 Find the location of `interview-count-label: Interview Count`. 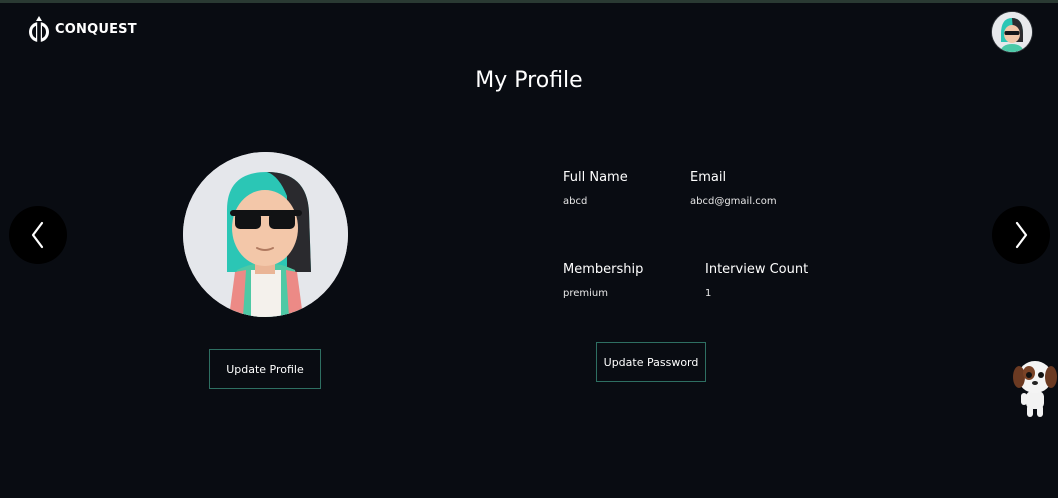

interview-count-label: Interview Count is located at coordinates (757, 269).